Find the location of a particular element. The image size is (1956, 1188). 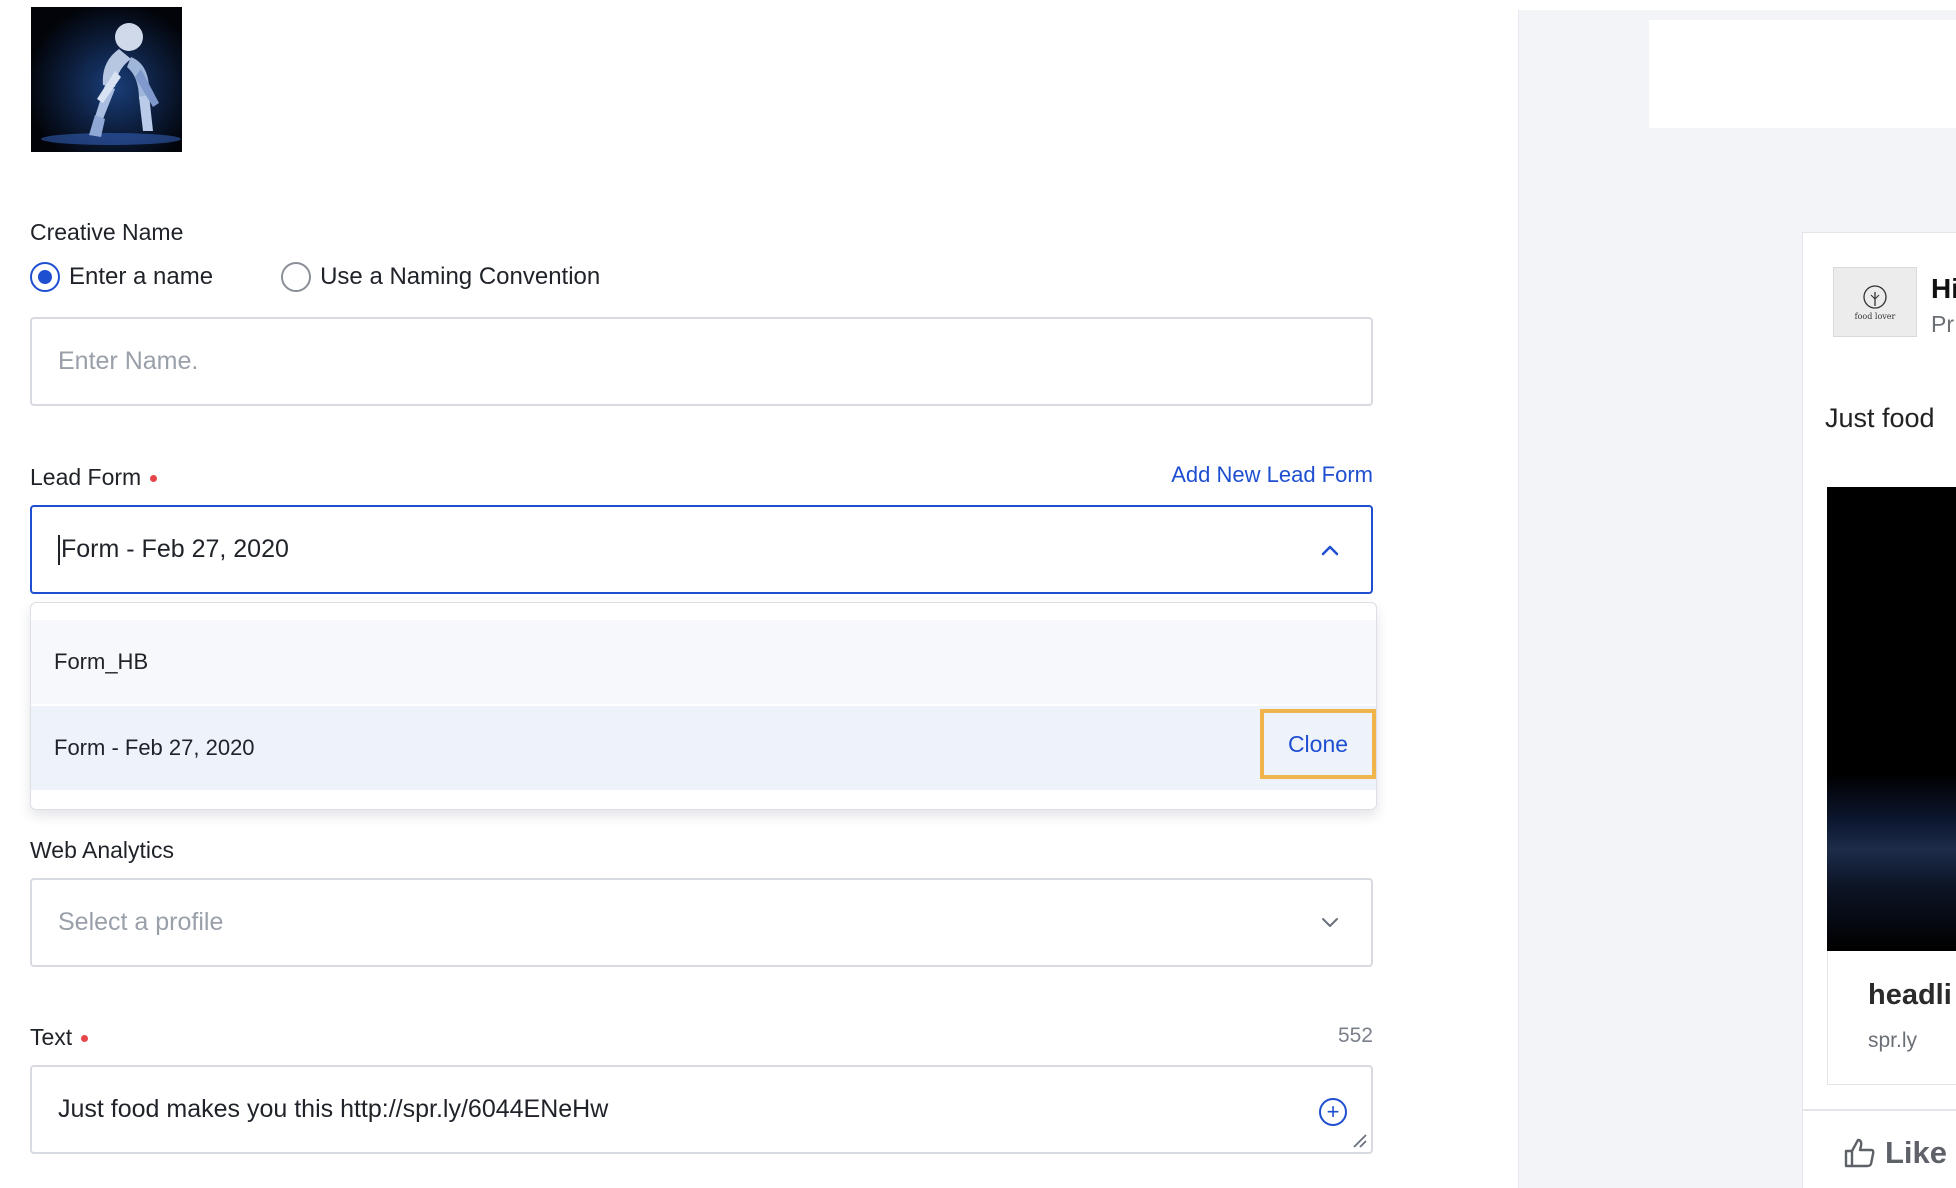

avatar-caption: food lover is located at coordinates (1875, 316).